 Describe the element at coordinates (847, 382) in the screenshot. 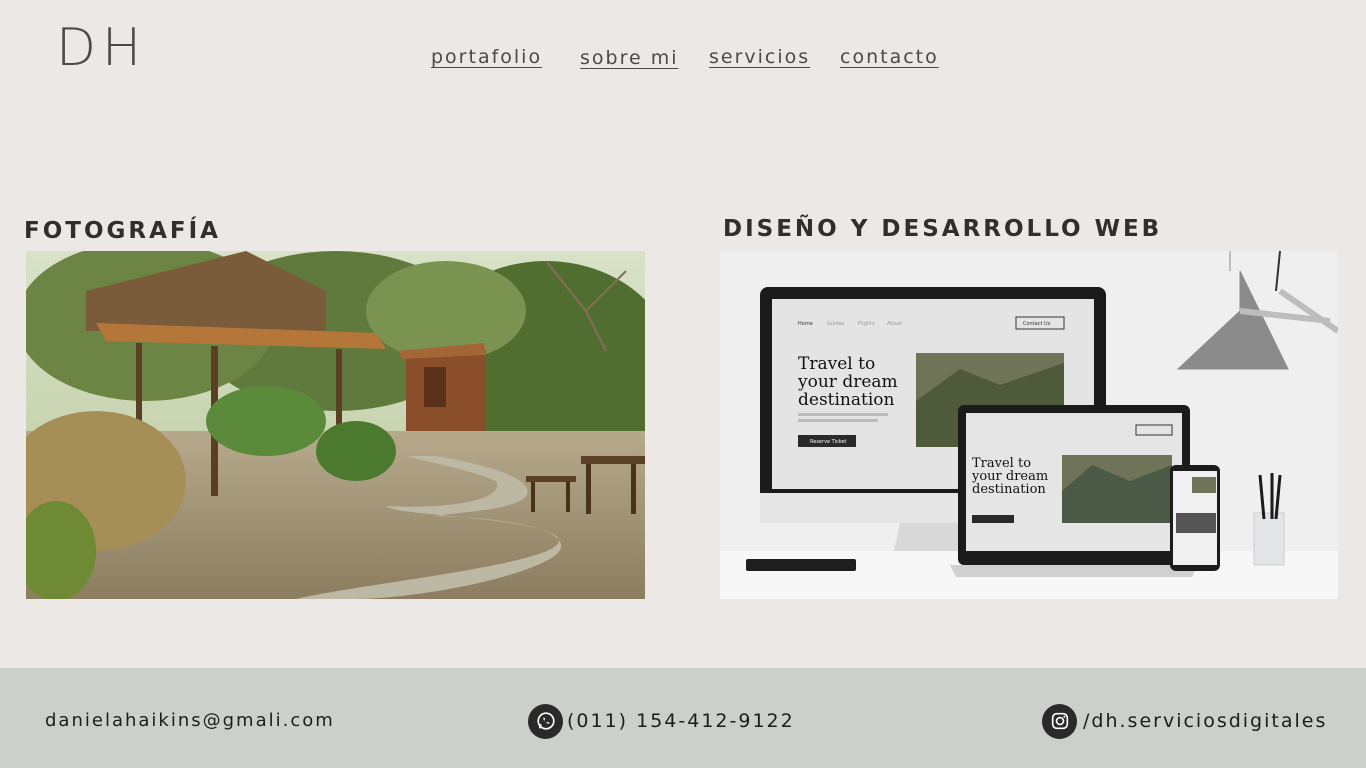

I see `mockup-headline-2: your dream` at that location.